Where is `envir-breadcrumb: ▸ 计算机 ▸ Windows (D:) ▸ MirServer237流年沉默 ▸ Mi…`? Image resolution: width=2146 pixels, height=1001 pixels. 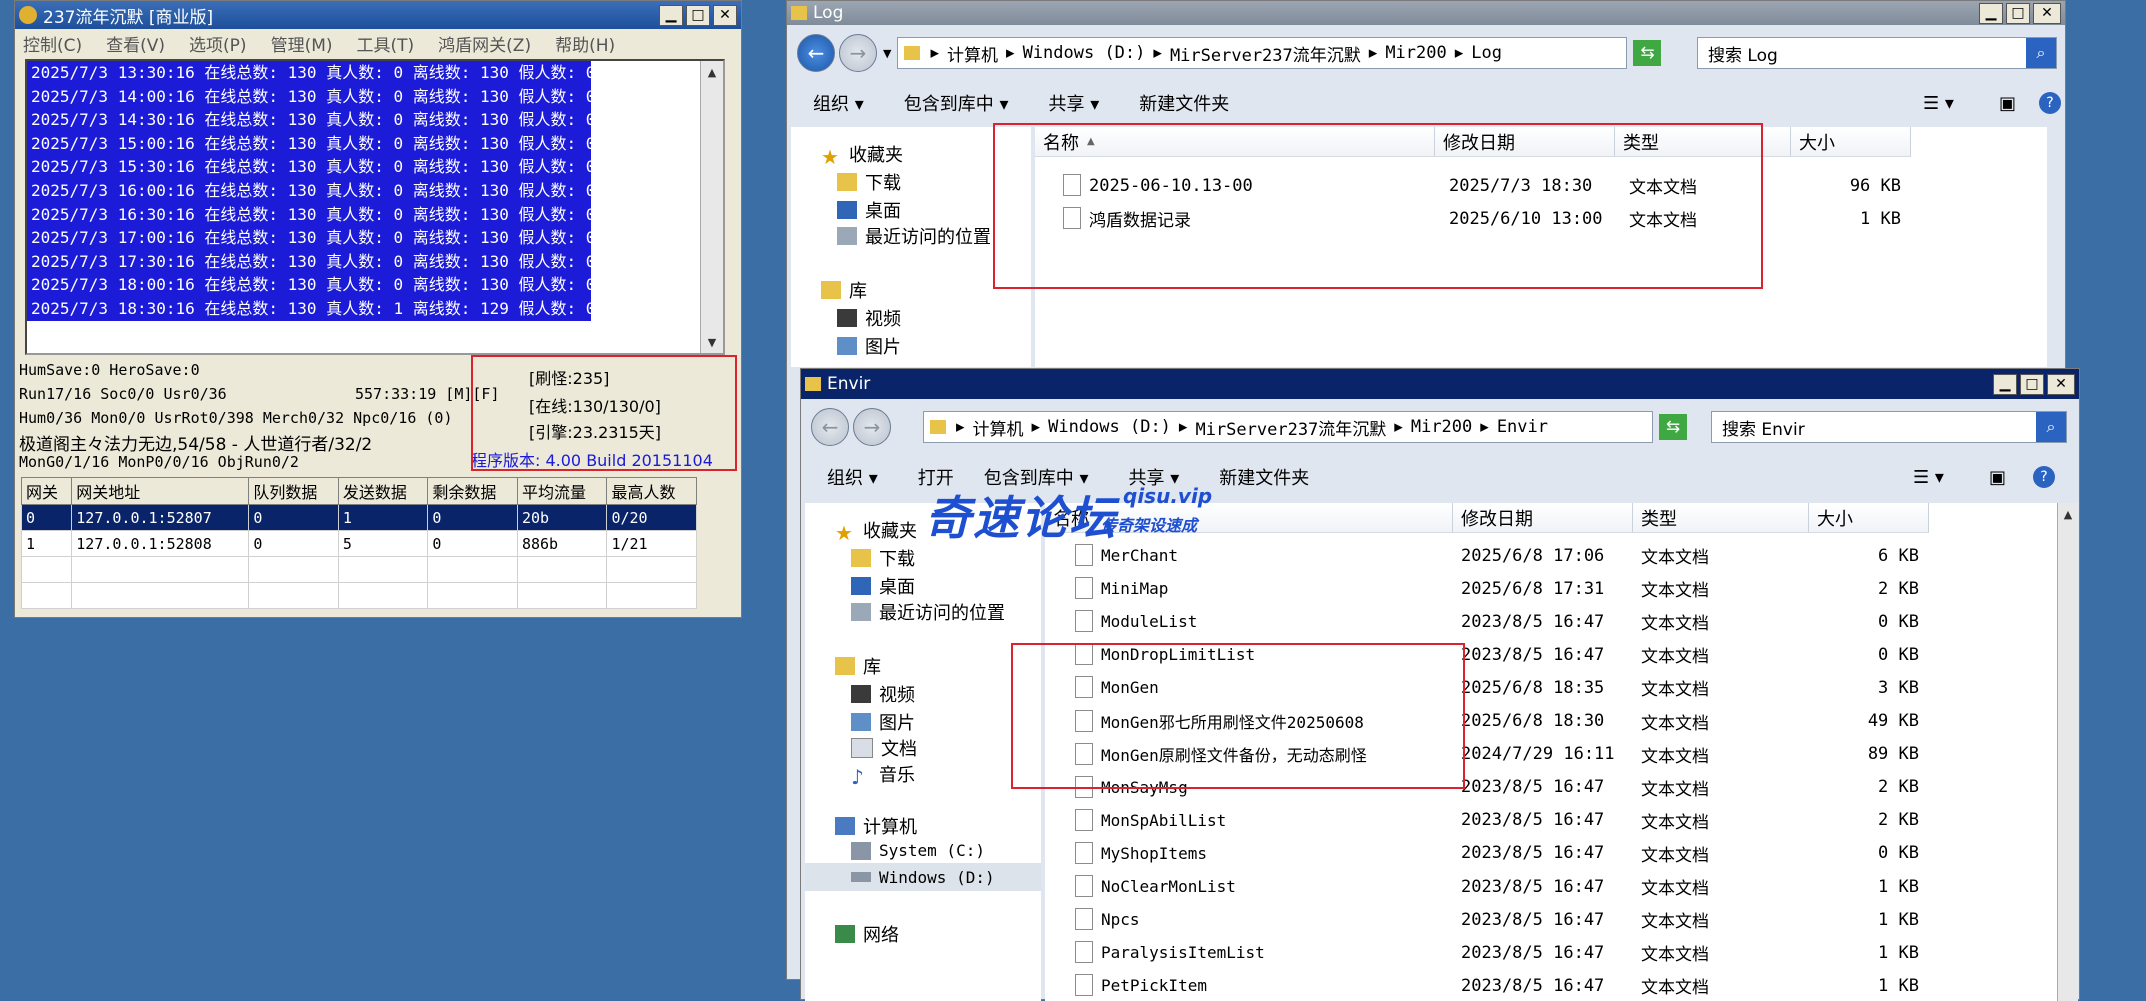
envir-breadcrumb: ▸ 计算机 ▸ Windows (D:) ▸ MirServer237流年沉默 ▸ Mi… is located at coordinates (1288, 427).